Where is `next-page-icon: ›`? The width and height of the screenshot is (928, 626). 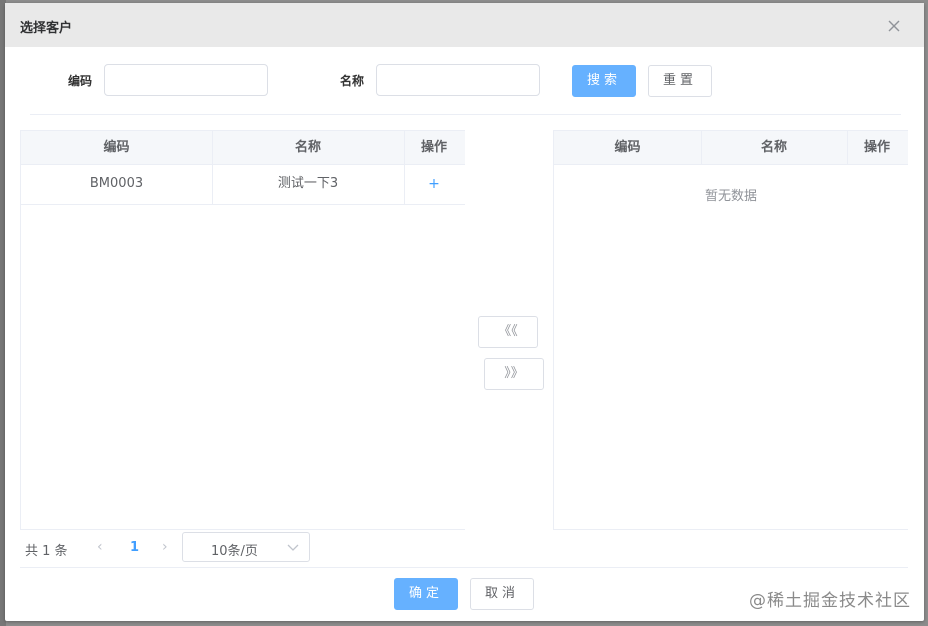 next-page-icon: › is located at coordinates (165, 547).